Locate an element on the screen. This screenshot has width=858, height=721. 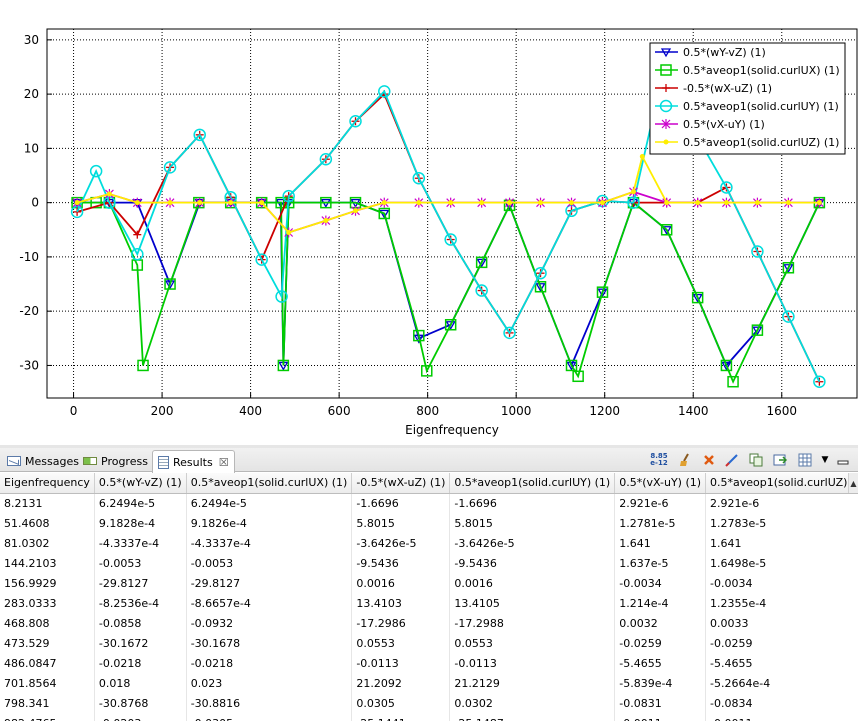
close-tab-icon: ☒ is located at coordinates (224, 462).